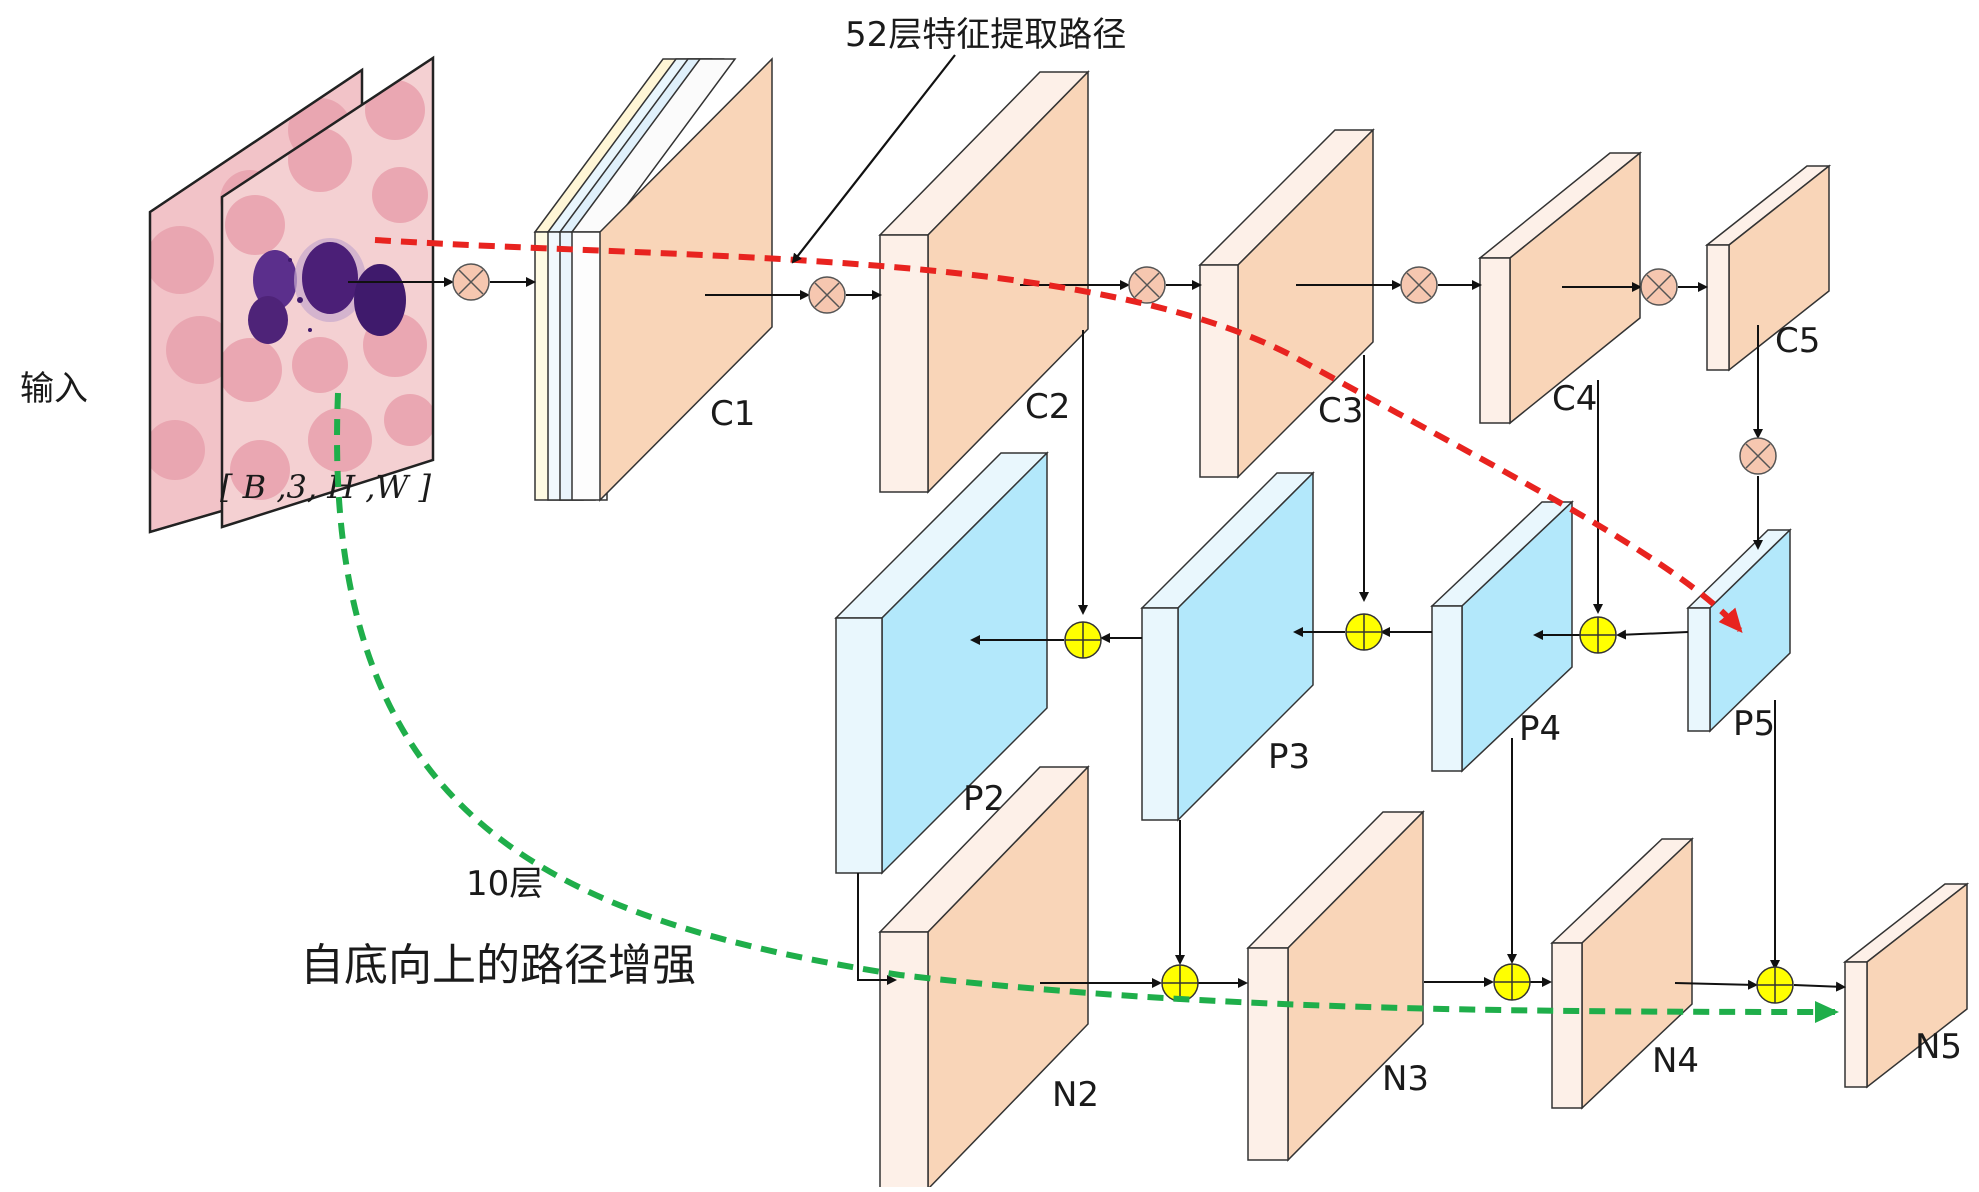 The image size is (1979, 1192). I want to click on p5-label: P5, so click(1754, 724).